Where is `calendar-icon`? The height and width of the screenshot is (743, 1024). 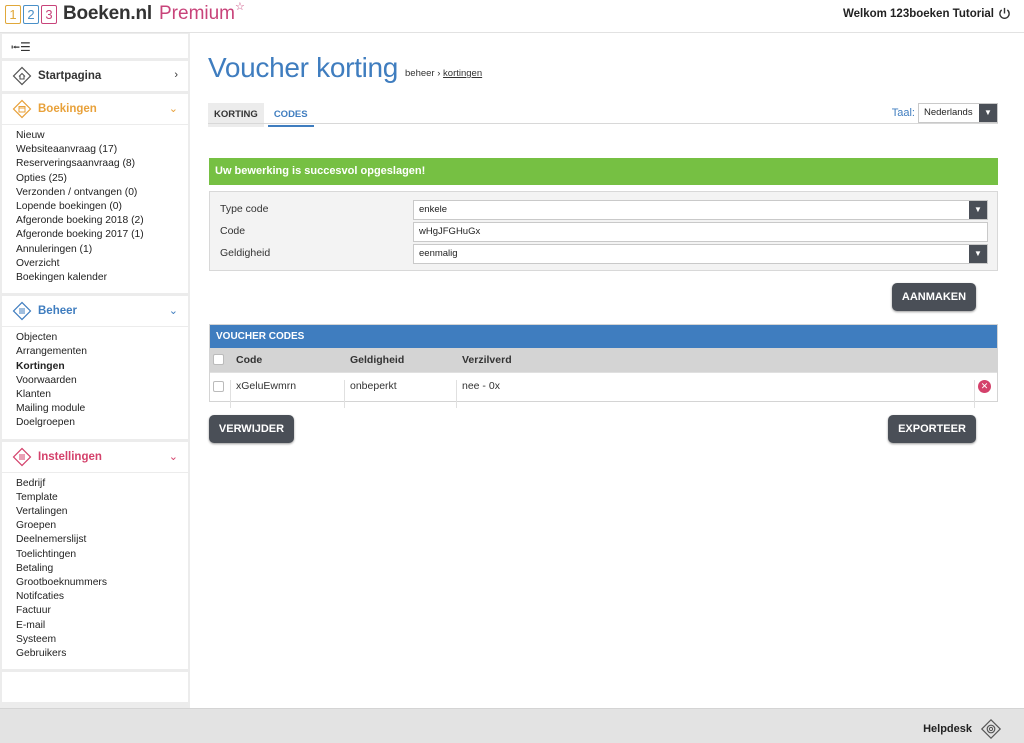 calendar-icon is located at coordinates (22, 109).